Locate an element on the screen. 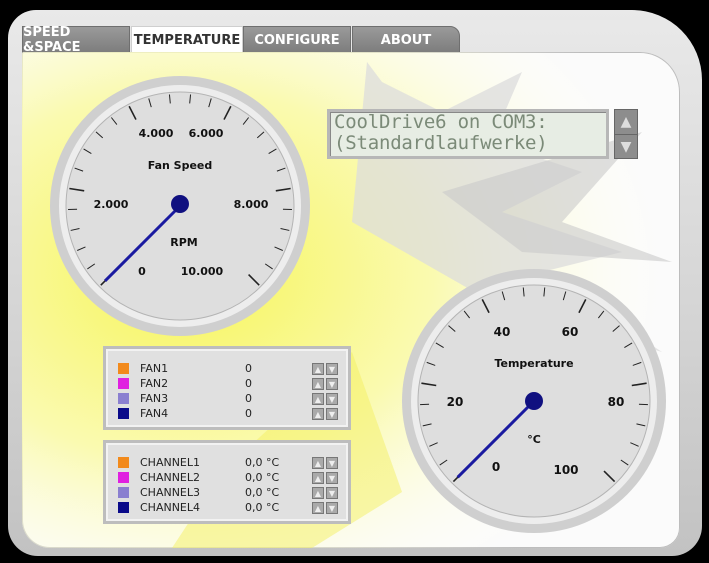  fan4-color-swatch is located at coordinates (123, 413).